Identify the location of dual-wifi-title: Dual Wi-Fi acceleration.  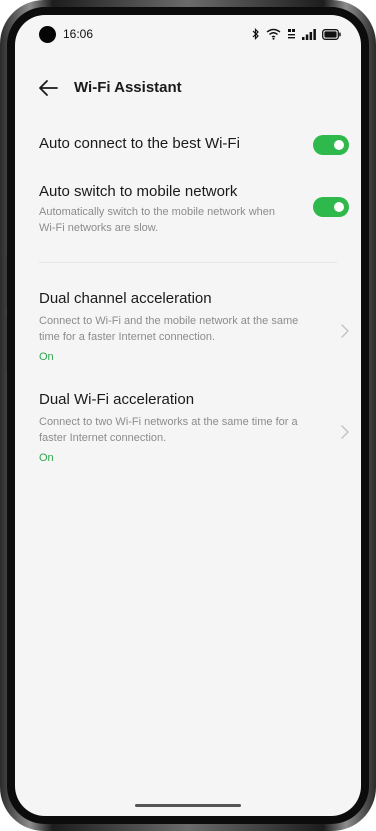
(117, 399).